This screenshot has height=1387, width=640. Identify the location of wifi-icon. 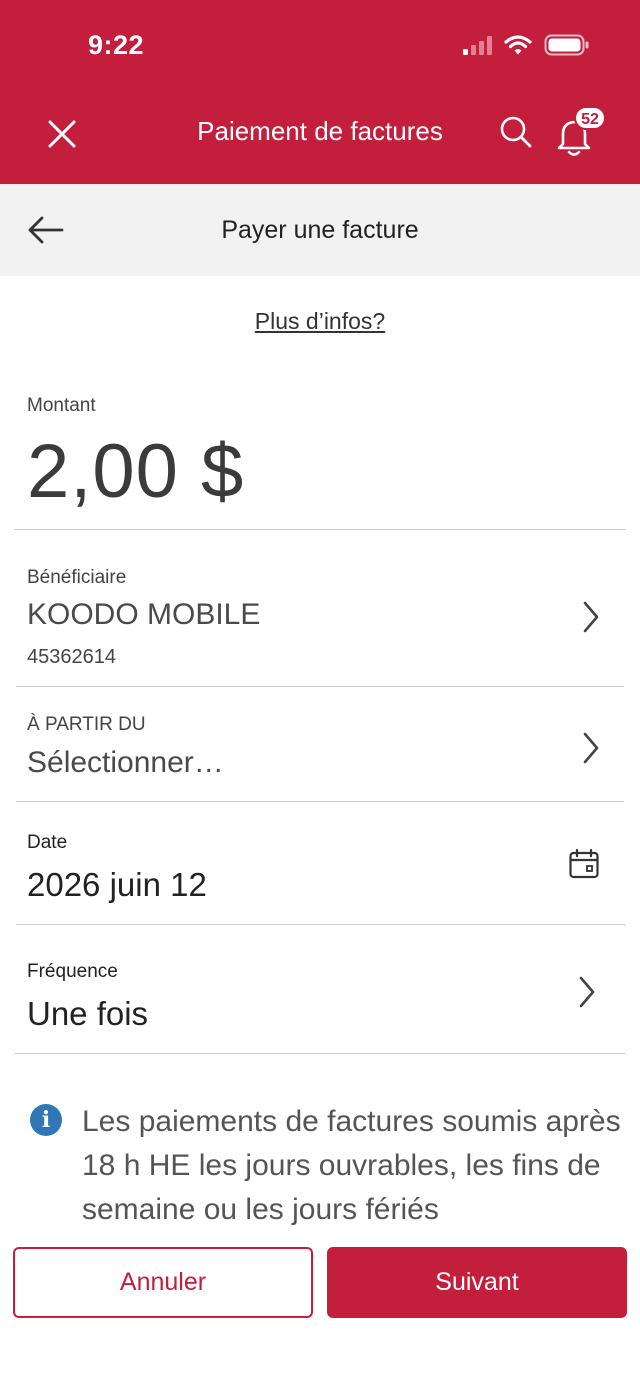
(518, 45).